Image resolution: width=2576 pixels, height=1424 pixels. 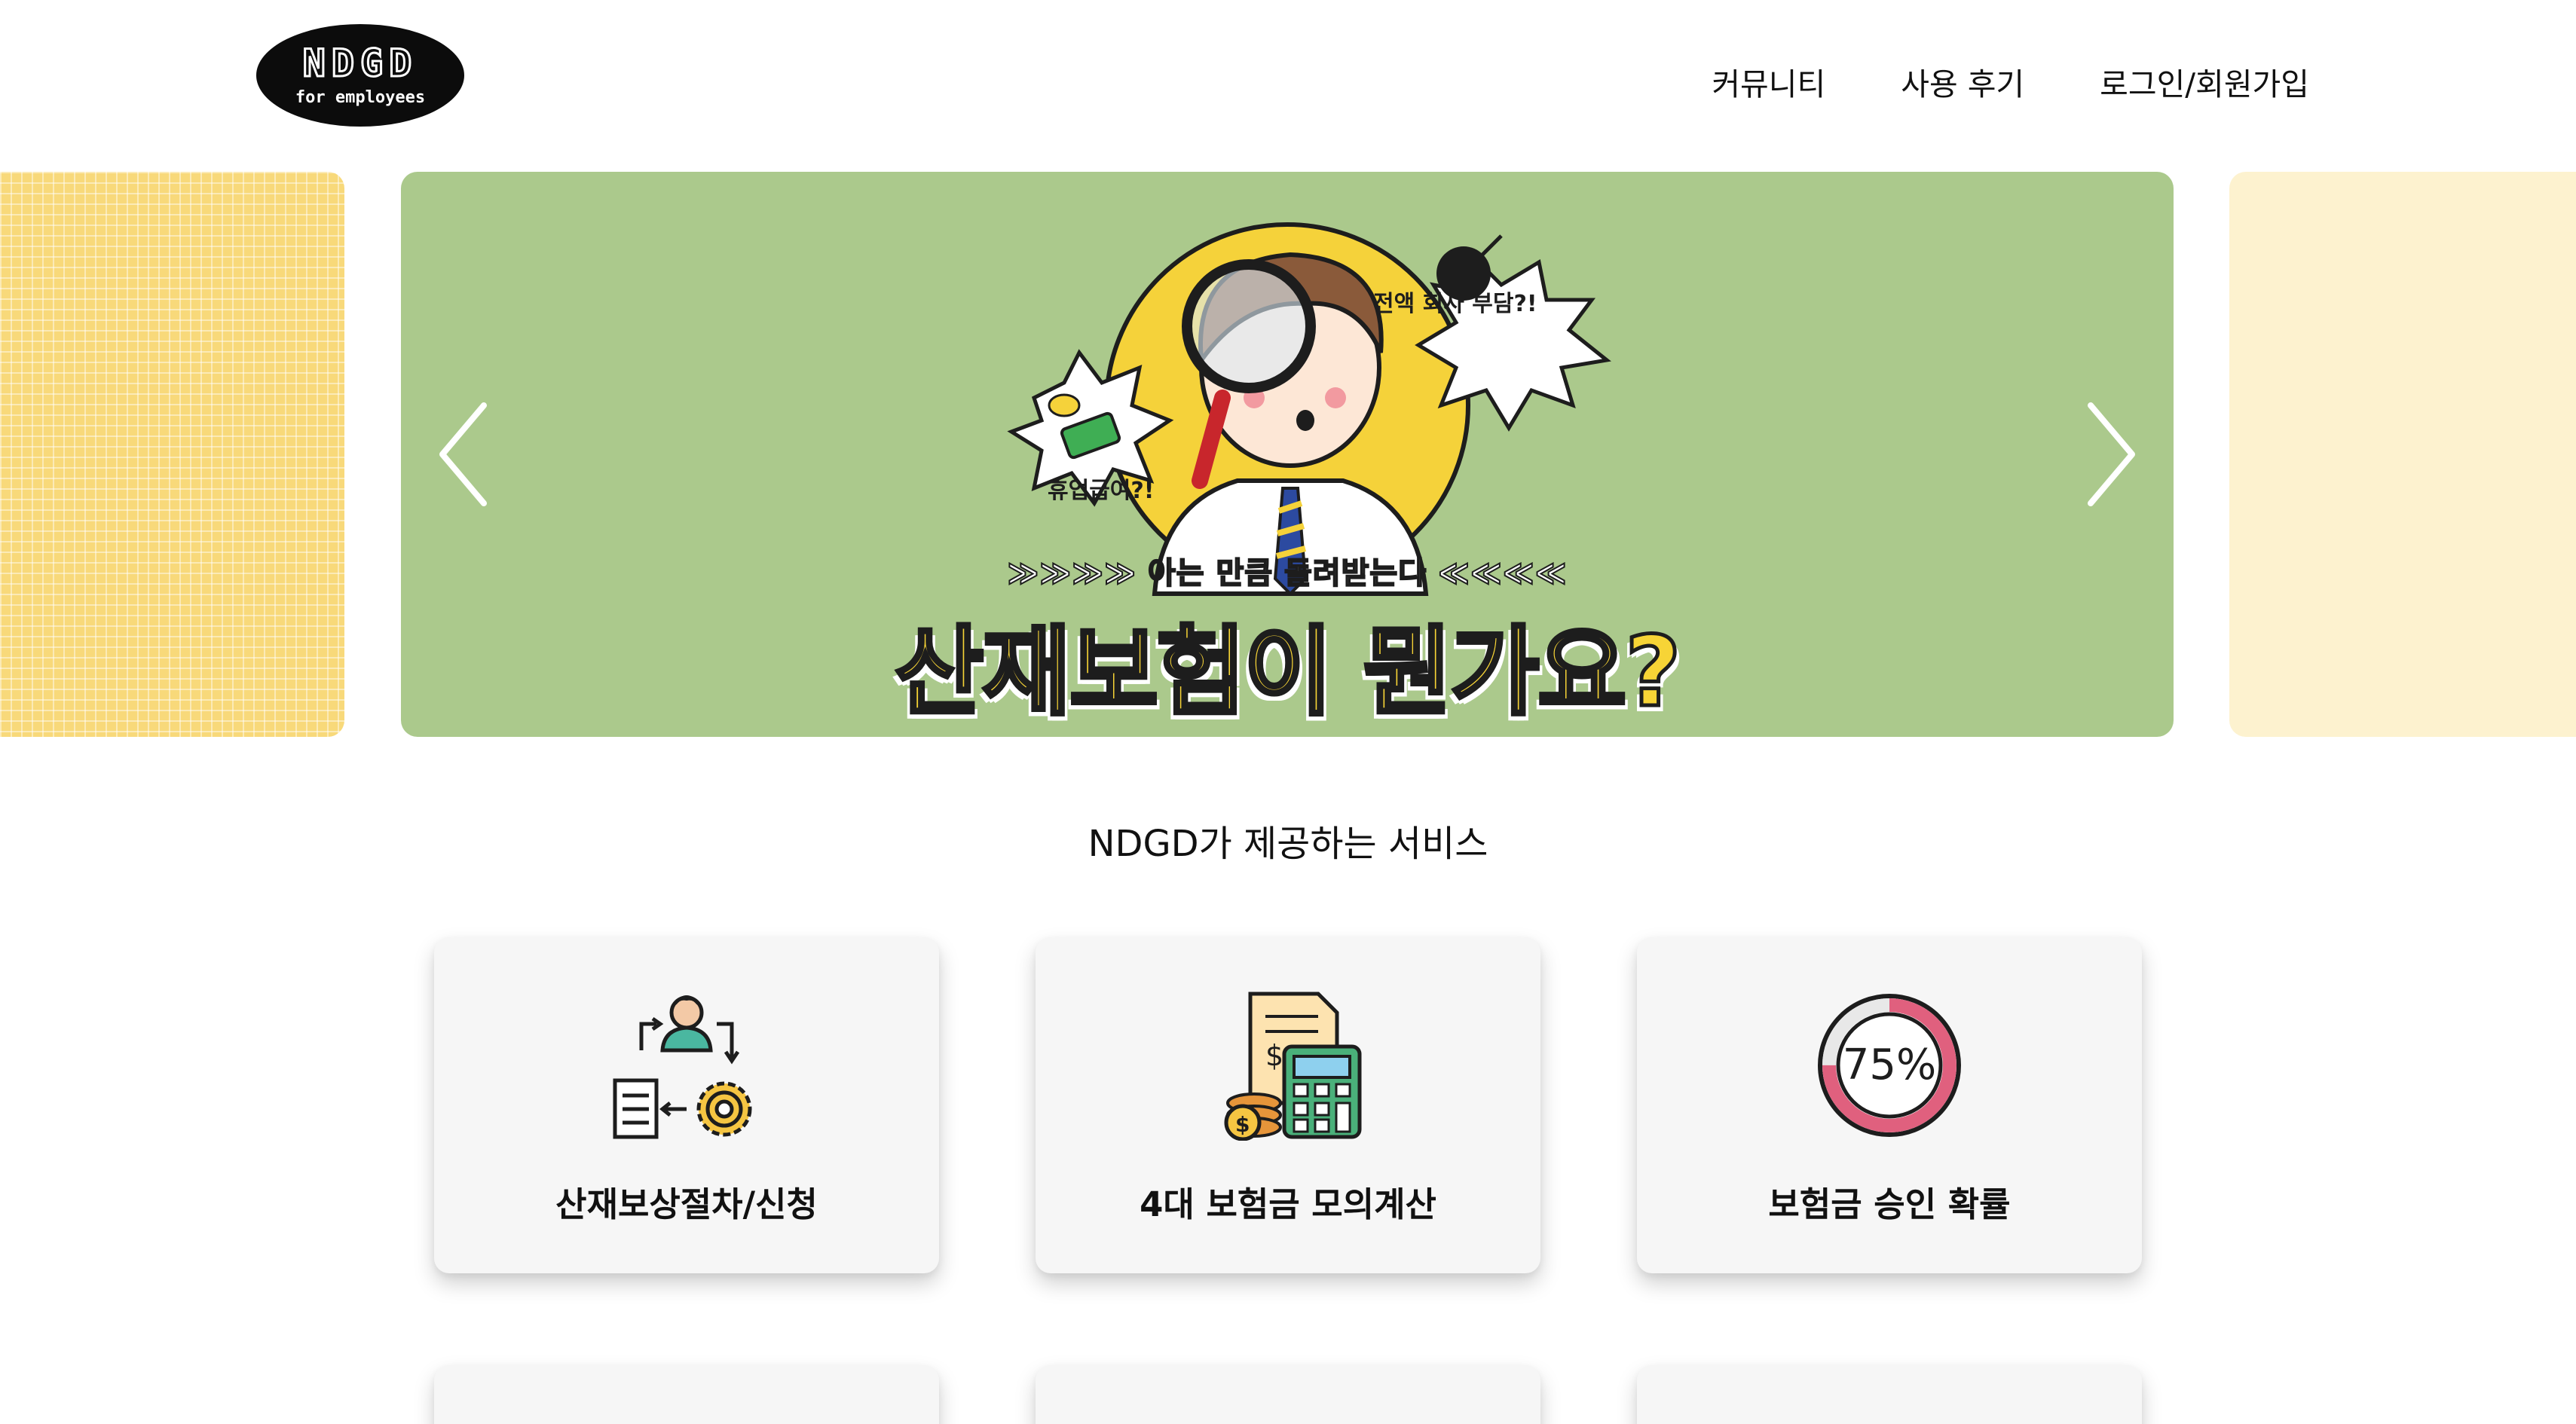 What do you see at coordinates (1293, 1066) in the screenshot?
I see `calculator-icon: $ $` at bounding box center [1293, 1066].